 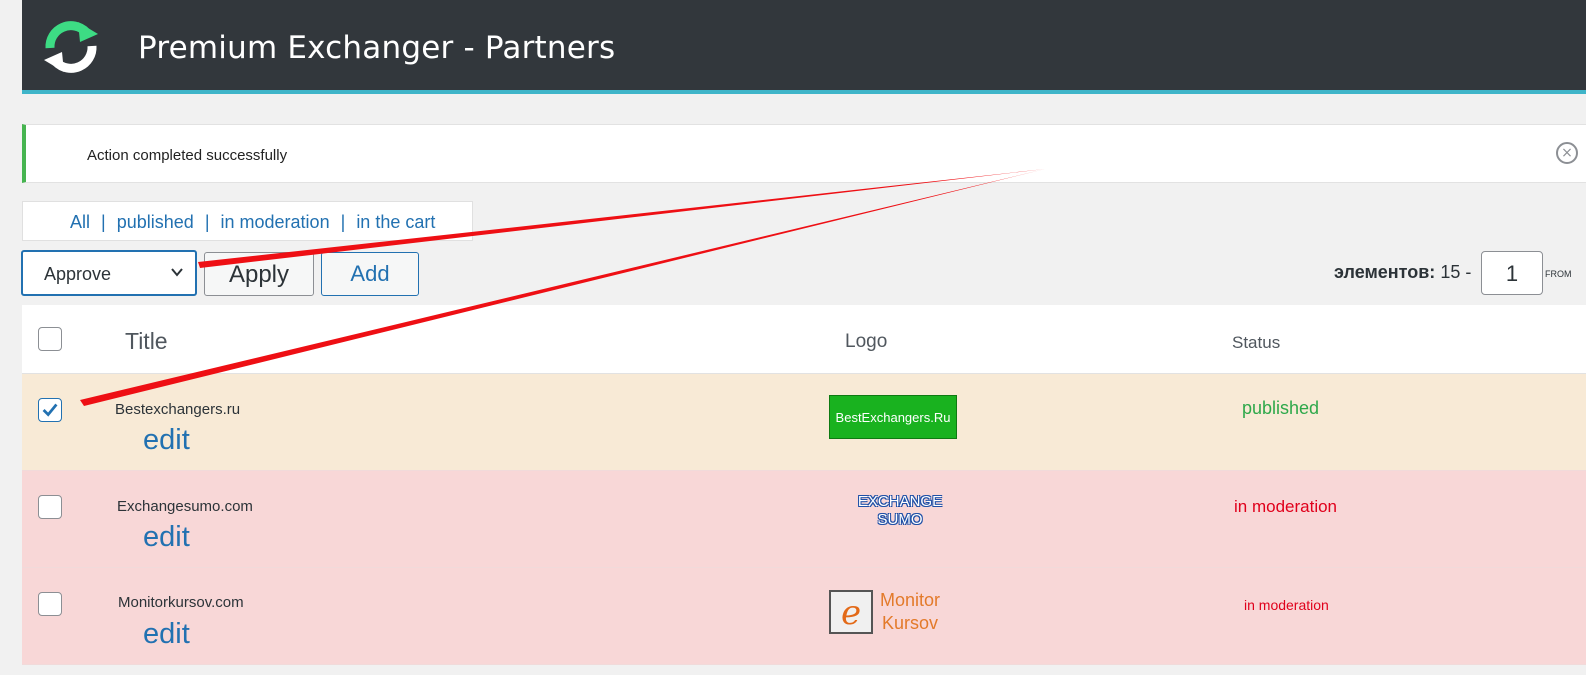 I want to click on row-title: Bestexchangers.ru, so click(x=178, y=409).